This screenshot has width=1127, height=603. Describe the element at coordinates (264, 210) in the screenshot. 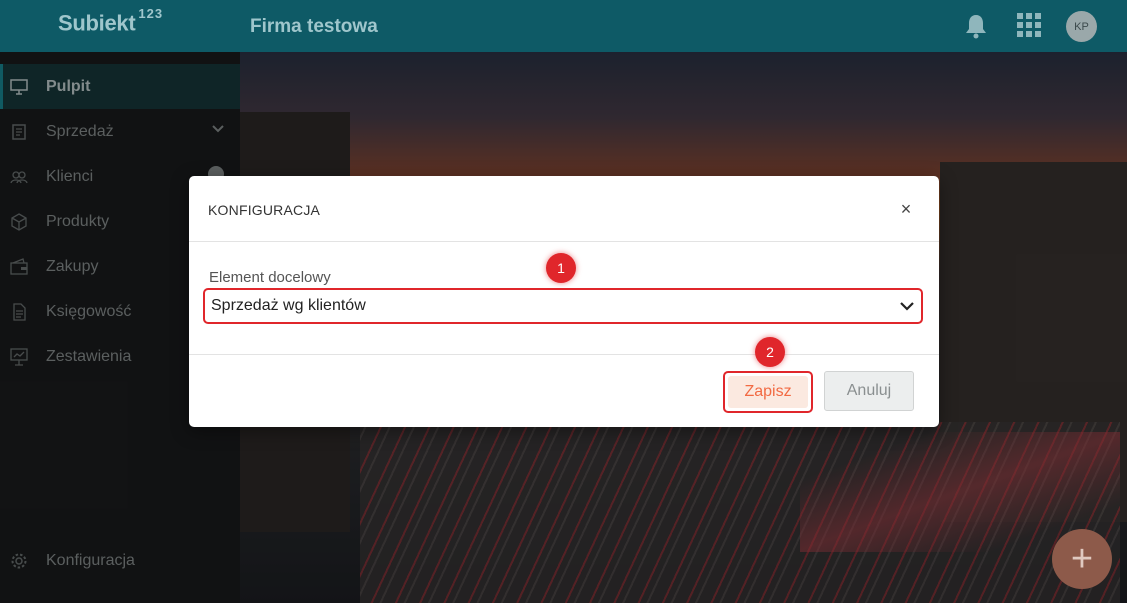

I see `dialog-title: KONFIGURACJA` at that location.